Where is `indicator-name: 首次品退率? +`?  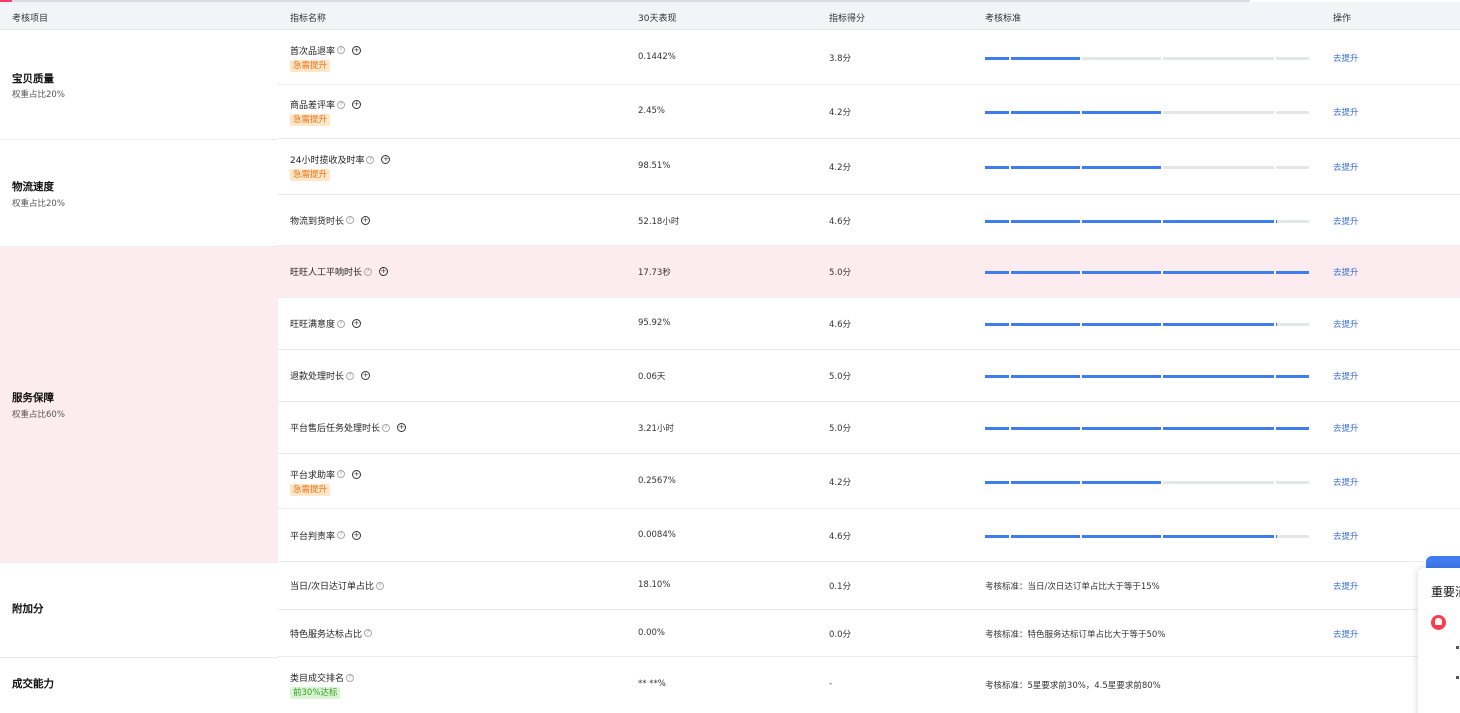
indicator-name: 首次品退率? + is located at coordinates (326, 50).